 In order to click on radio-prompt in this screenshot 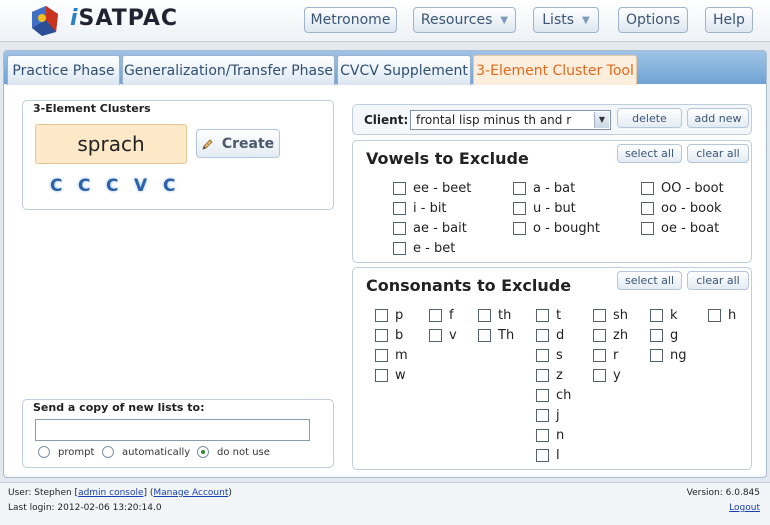, I will do `click(44, 452)`.